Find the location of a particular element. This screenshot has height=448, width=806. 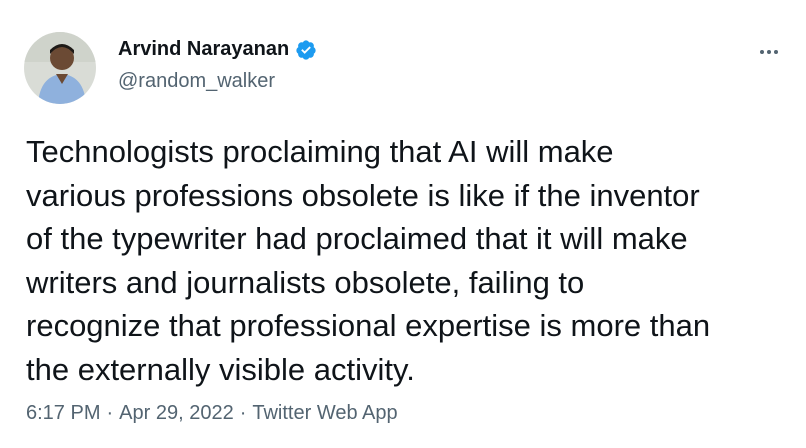

avatar is located at coordinates (60, 68).